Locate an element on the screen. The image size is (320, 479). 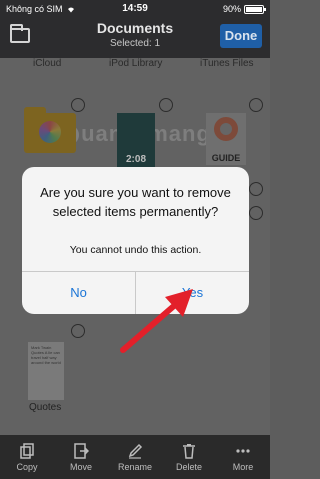
bottom-toolbar: Copy Move Rename Delete More is located at coordinates (135, 457).